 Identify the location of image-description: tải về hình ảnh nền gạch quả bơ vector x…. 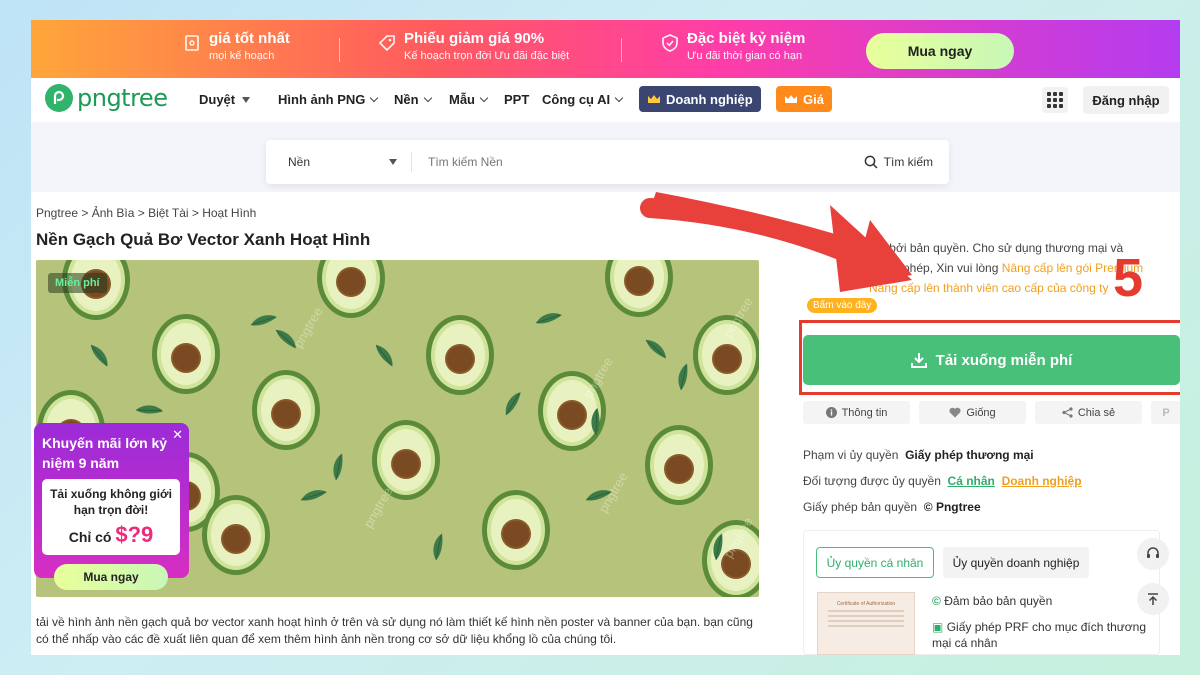
(394, 630).